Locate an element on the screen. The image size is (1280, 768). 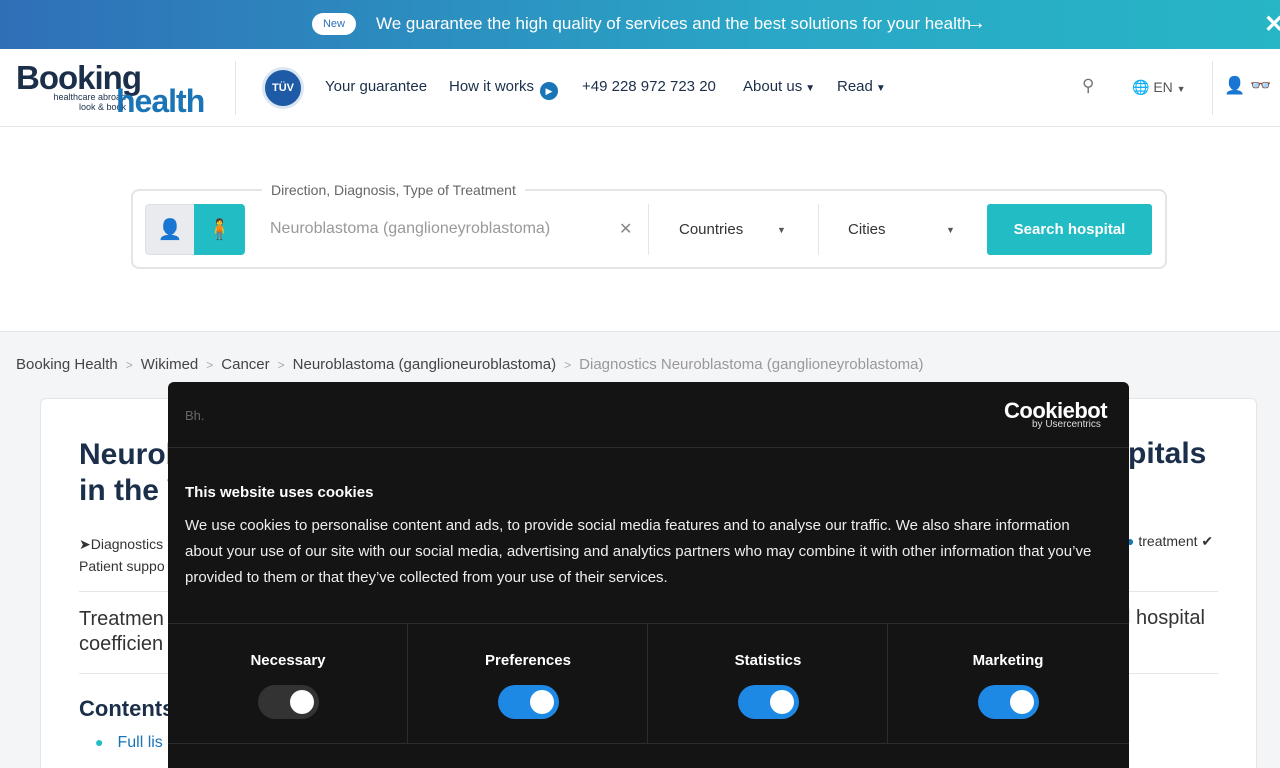
breadcrumb-item: Wikimed is located at coordinates (170, 364).